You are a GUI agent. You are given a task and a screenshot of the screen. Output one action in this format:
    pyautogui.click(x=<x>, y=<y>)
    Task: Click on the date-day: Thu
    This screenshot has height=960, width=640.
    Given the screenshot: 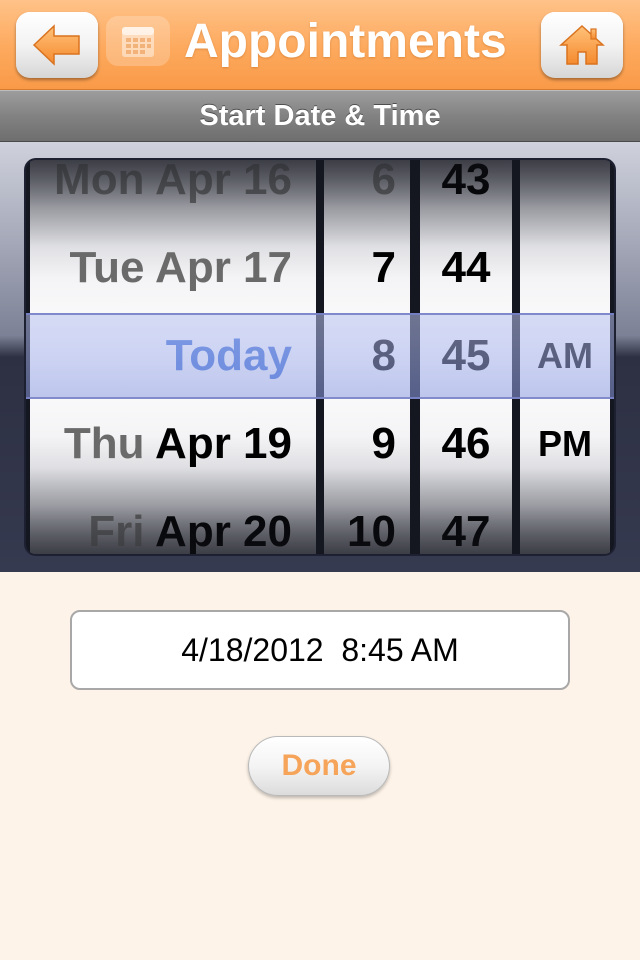 What is the action you would take?
    pyautogui.click(x=104, y=443)
    